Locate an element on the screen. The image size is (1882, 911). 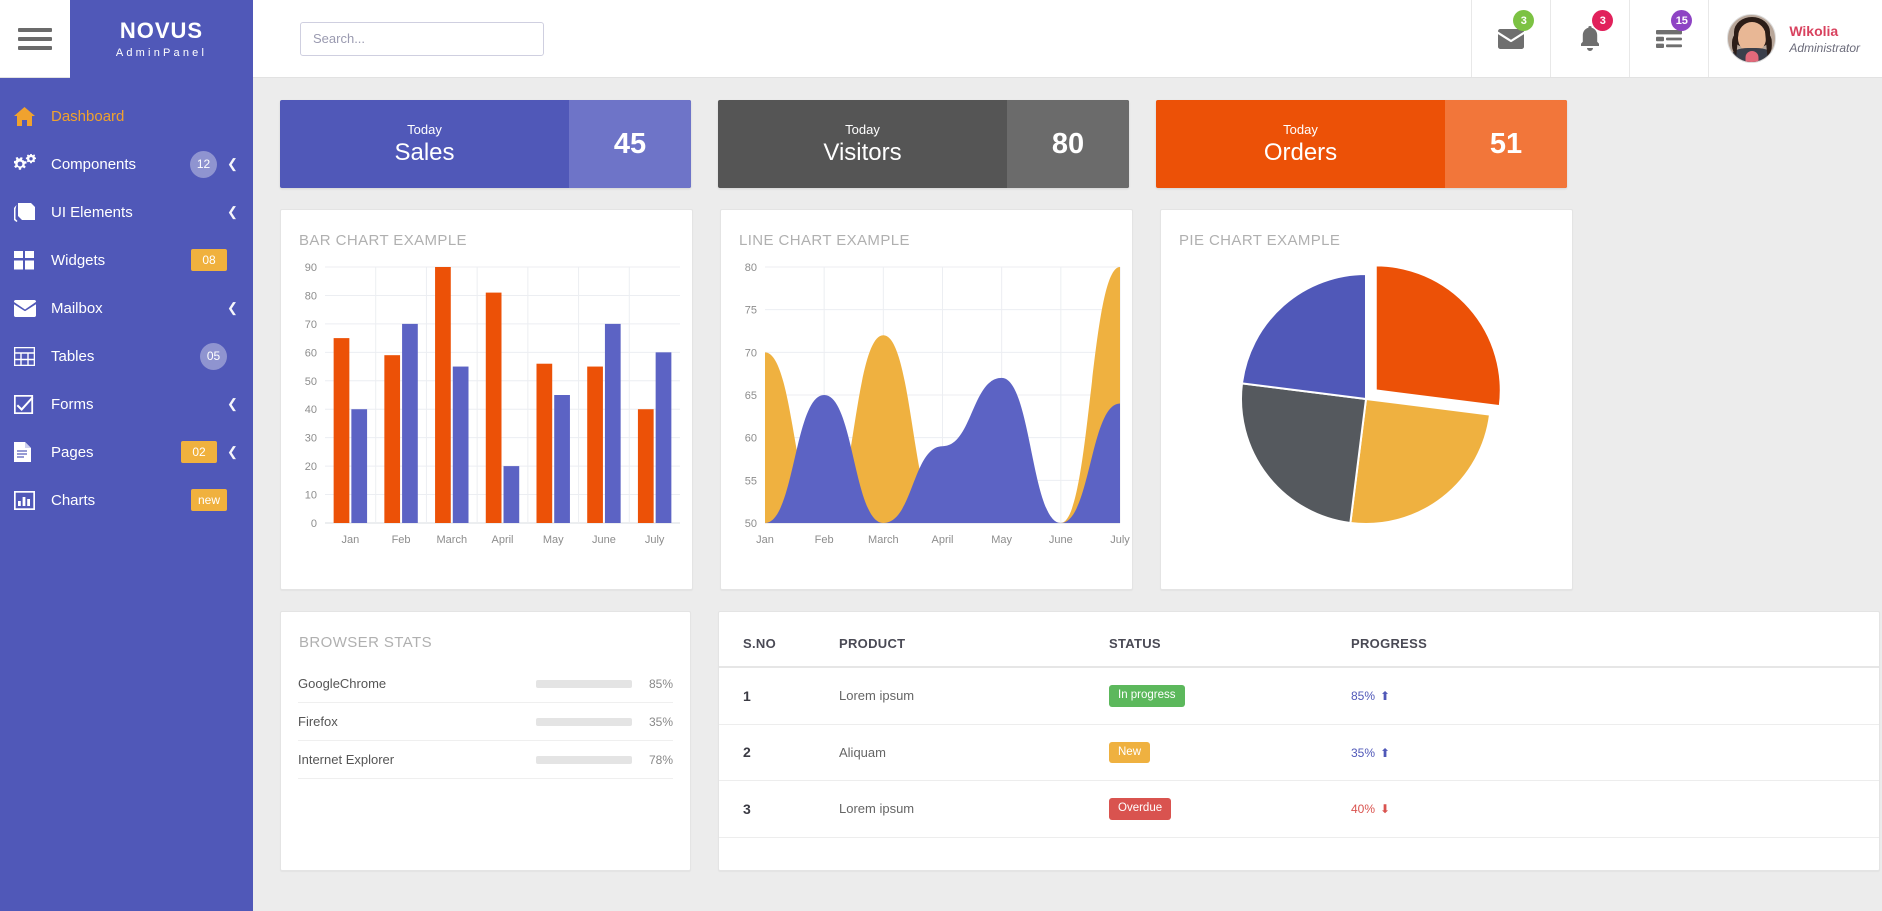
header-actions: 3 3 15 Wikolia Administrator is located at coordinates (1676, 38).